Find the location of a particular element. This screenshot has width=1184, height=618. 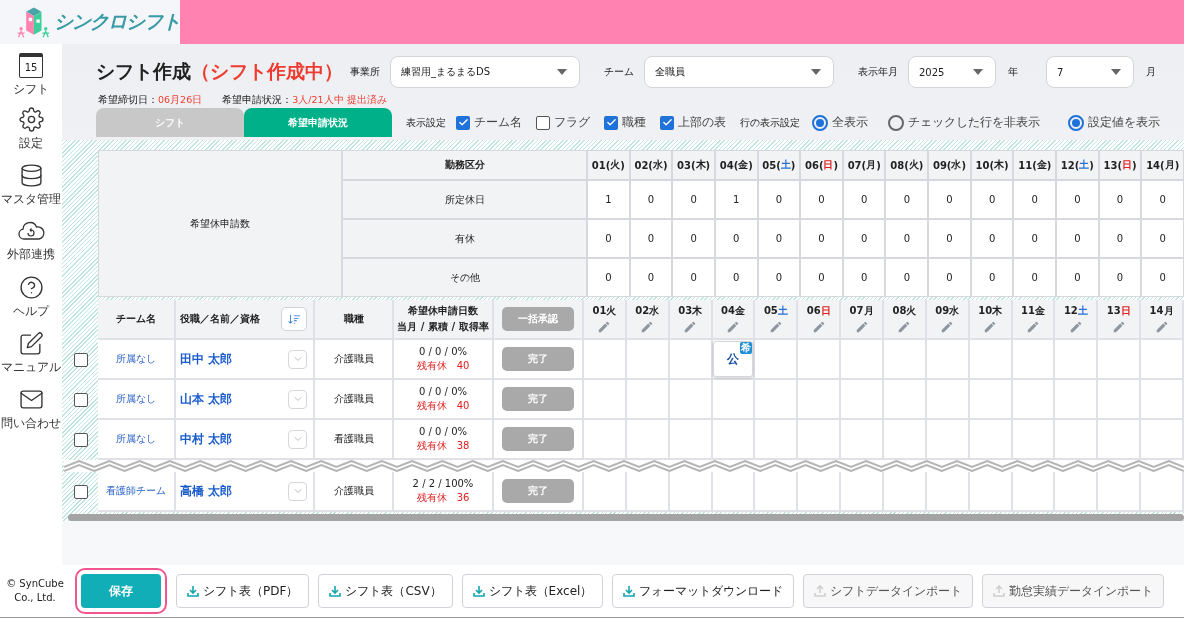

select-field: 練習用_まるまるDS is located at coordinates (485, 72).